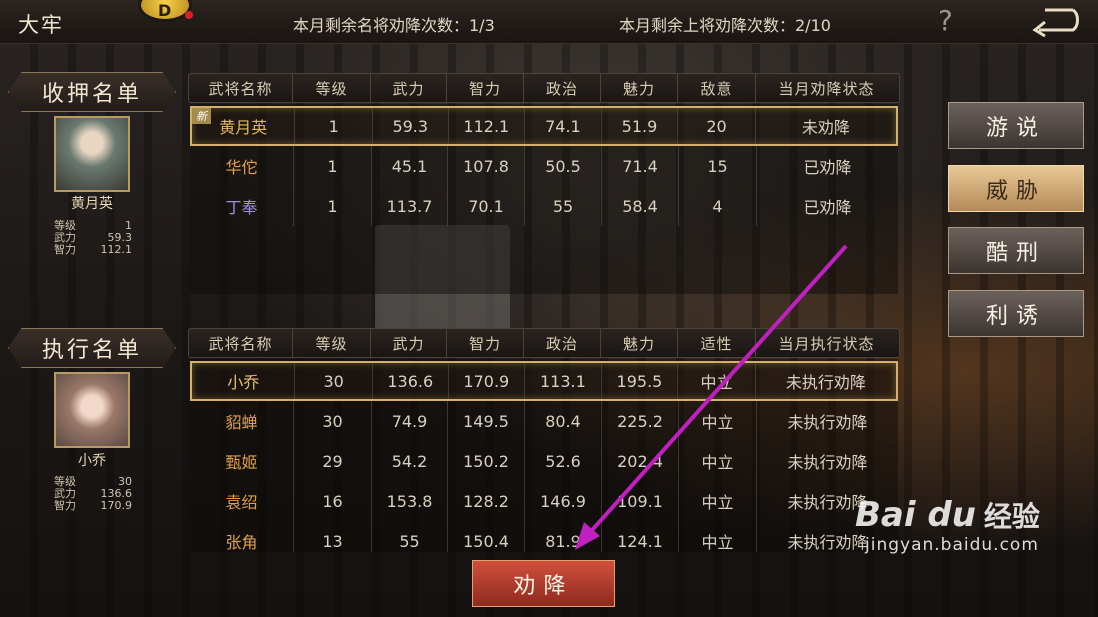 This screenshot has width=1098, height=617. Describe the element at coordinates (486, 166) in the screenshot. I see `row-intel: 107.8` at that location.